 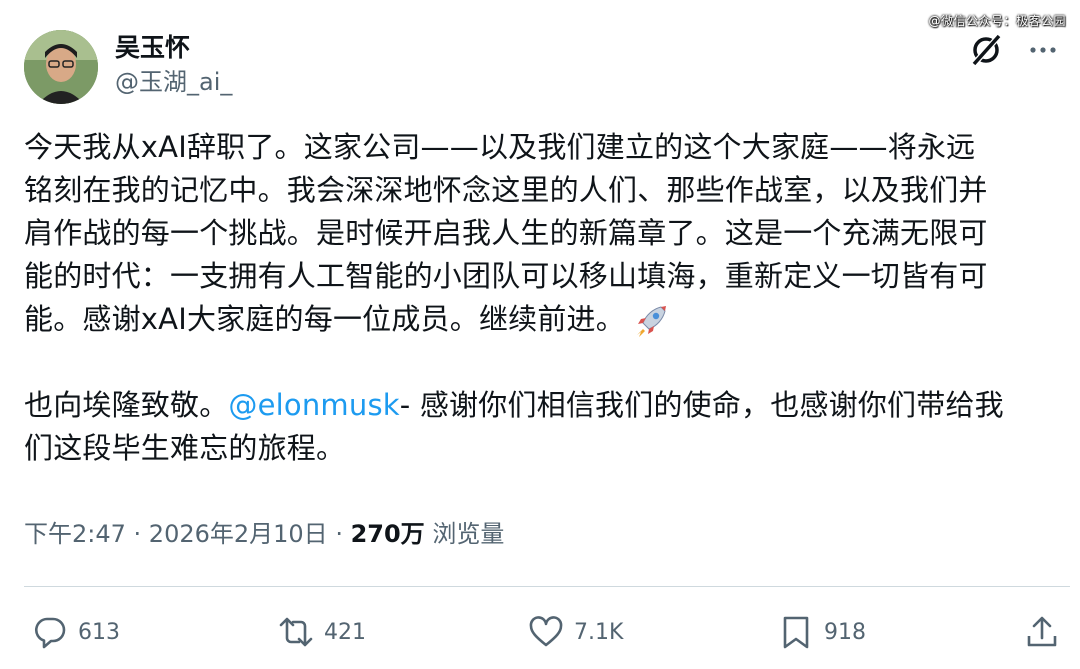 What do you see at coordinates (544, 68) in the screenshot?
I see `post-header: 吴玉怀 @玉湖_ai_` at bounding box center [544, 68].